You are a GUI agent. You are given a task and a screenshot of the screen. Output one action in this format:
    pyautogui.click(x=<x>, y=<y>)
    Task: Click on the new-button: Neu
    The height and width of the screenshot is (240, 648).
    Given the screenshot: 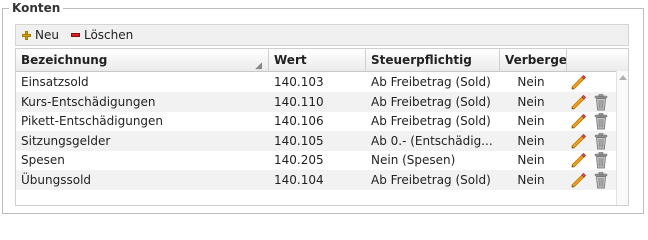 What is the action you would take?
    pyautogui.click(x=40, y=35)
    